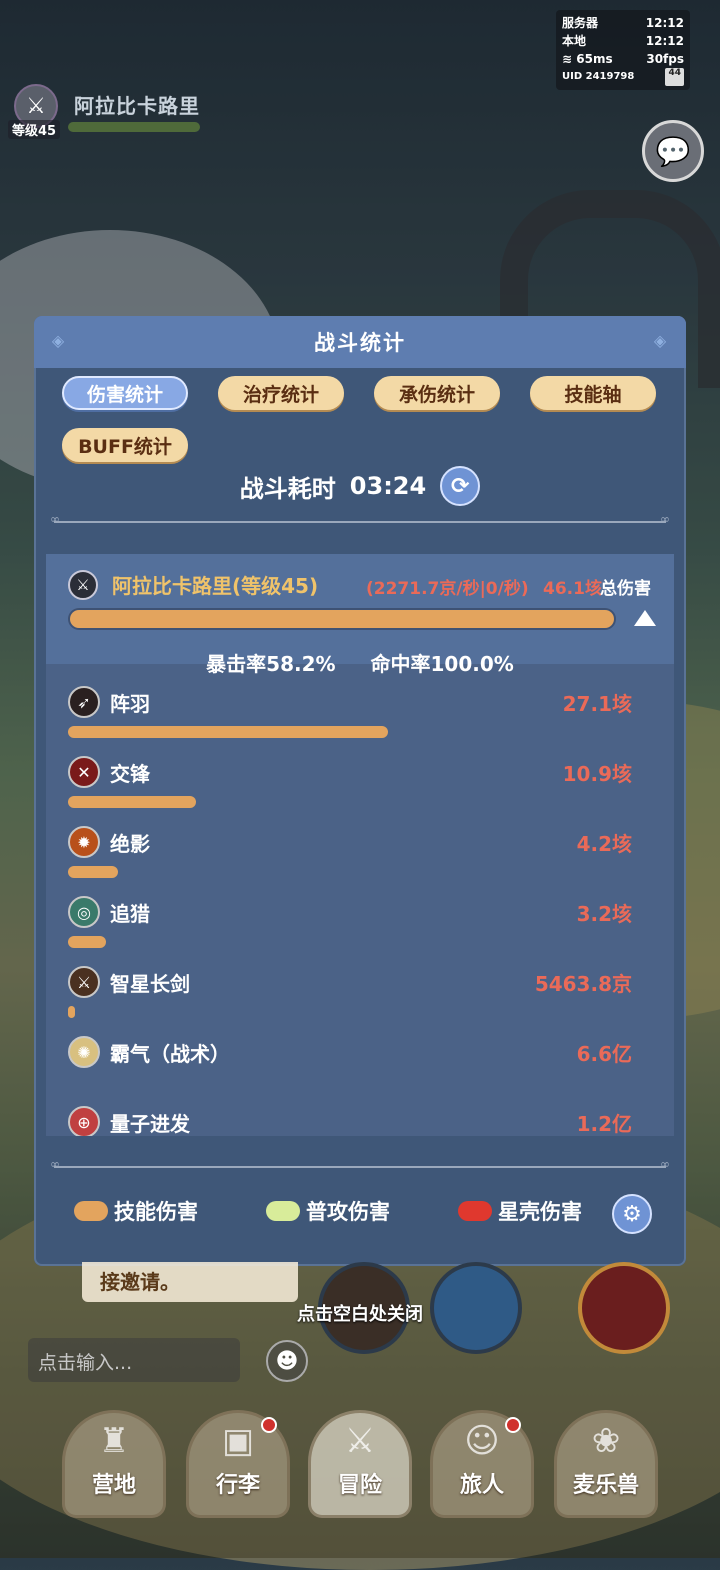  What do you see at coordinates (360, 1441) in the screenshot?
I see `crossed-swords-icon: ⚔` at bounding box center [360, 1441].